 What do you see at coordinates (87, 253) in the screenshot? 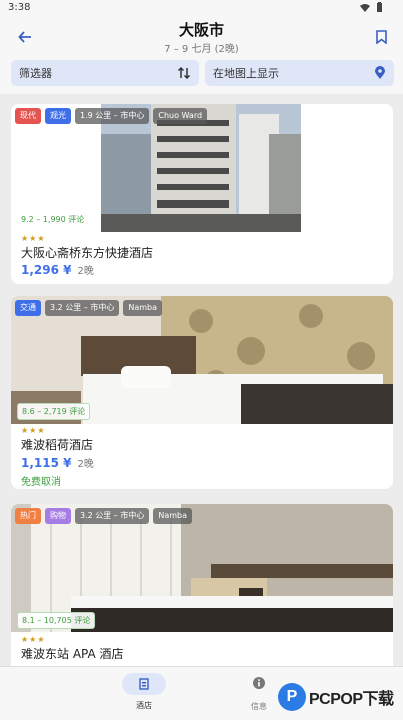
I see `hotel-name: 大阪心斋桥东方快捷酒店` at bounding box center [87, 253].